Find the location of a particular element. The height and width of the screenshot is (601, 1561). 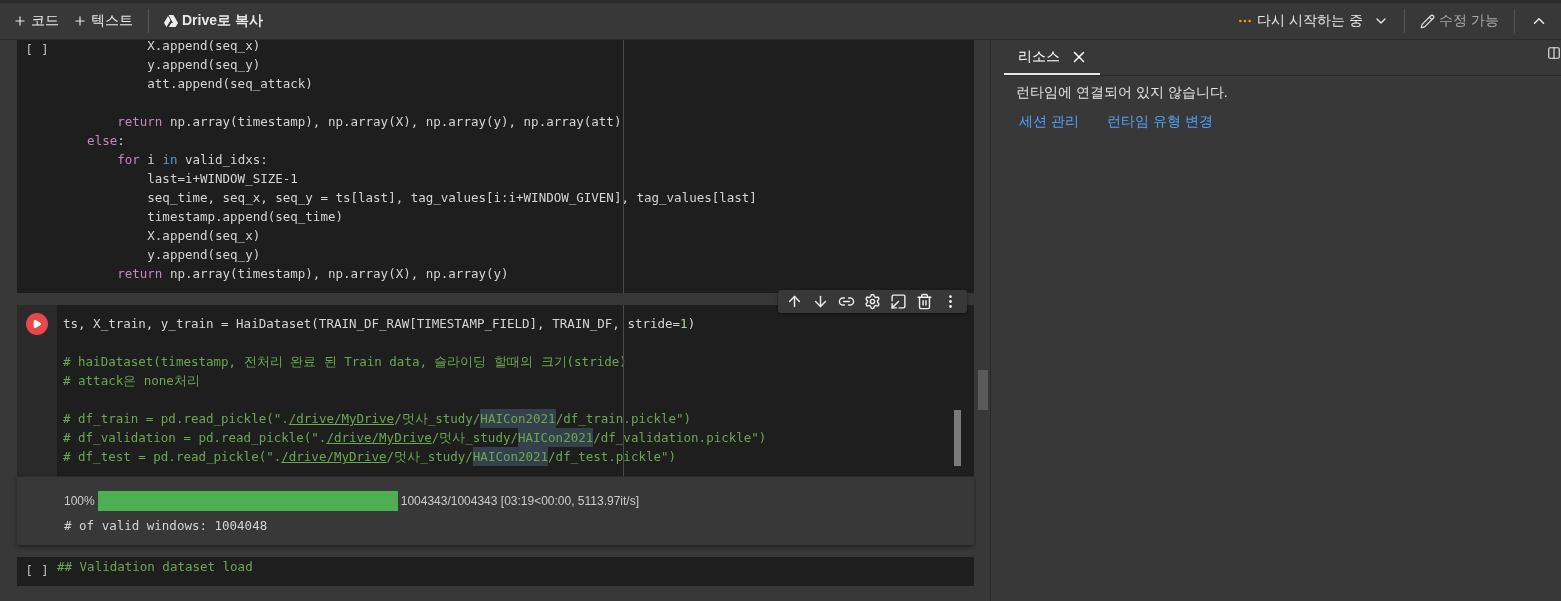

play-icon is located at coordinates (37, 324).